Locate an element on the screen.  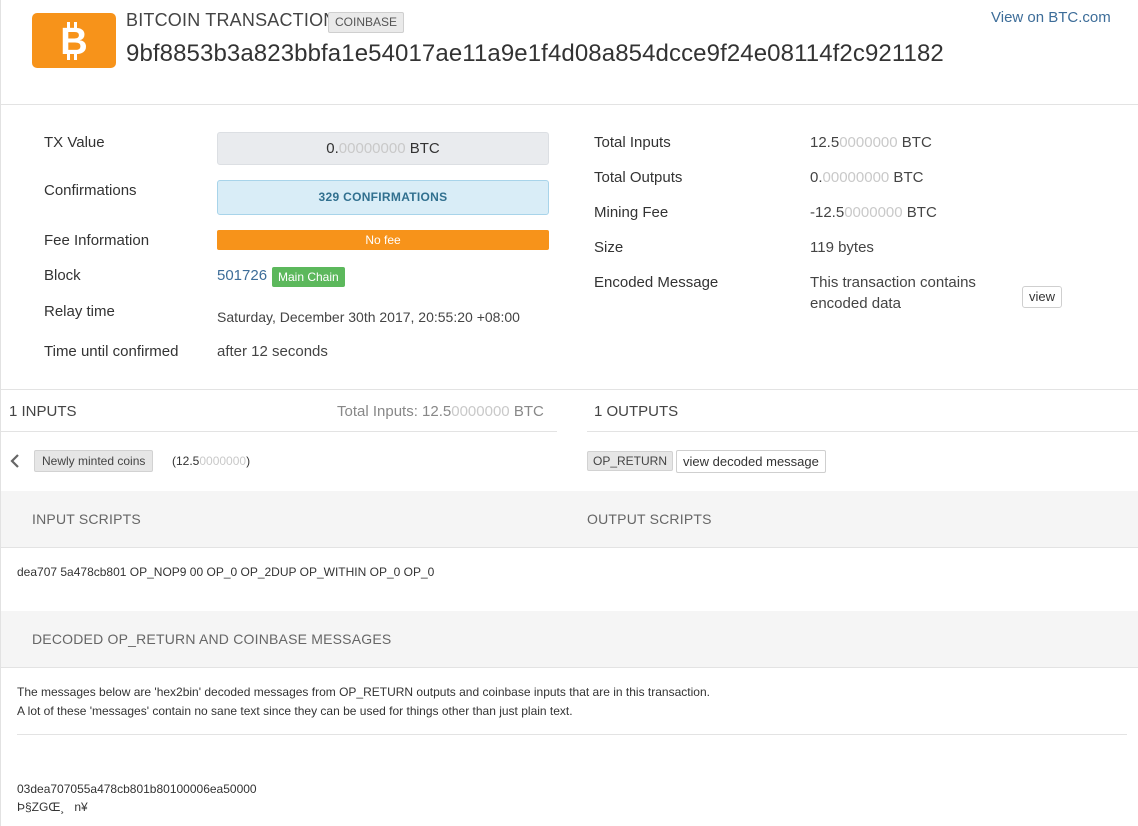
bitcoin-logo: B is located at coordinates (74, 40).